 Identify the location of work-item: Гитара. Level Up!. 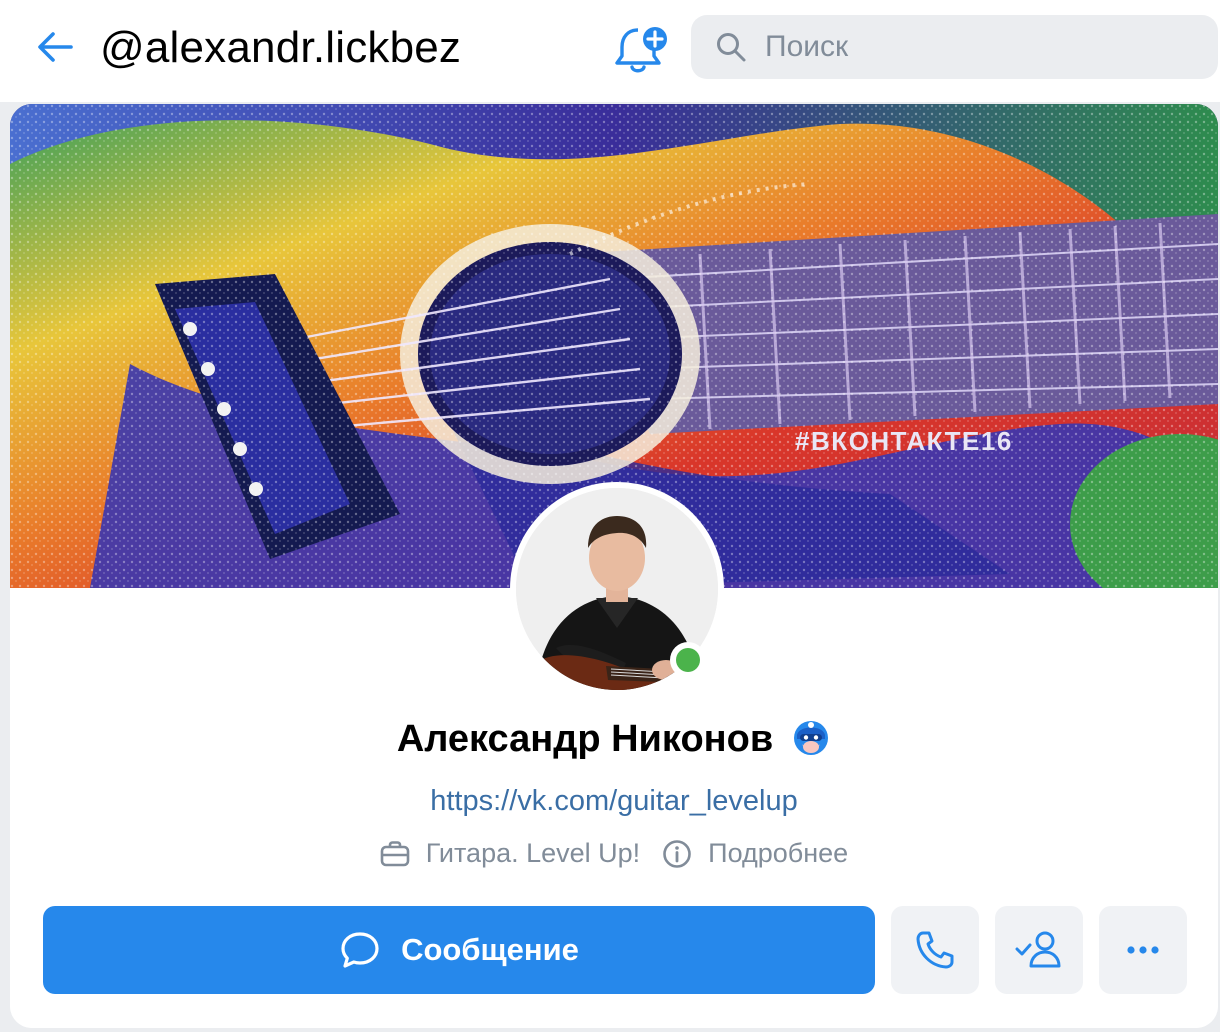
(510, 853).